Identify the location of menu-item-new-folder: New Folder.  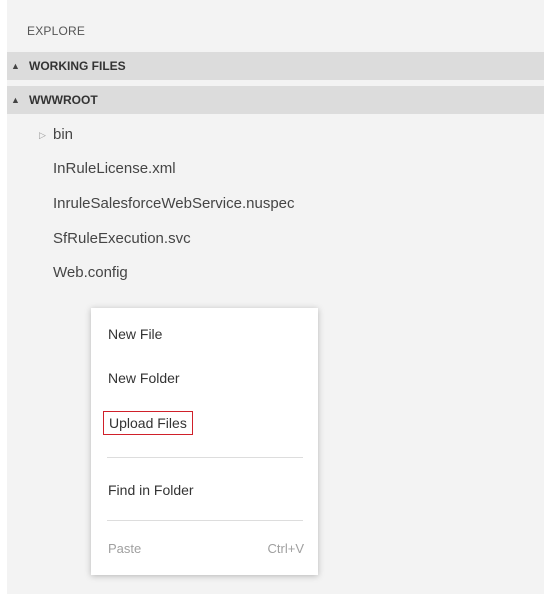
(144, 378).